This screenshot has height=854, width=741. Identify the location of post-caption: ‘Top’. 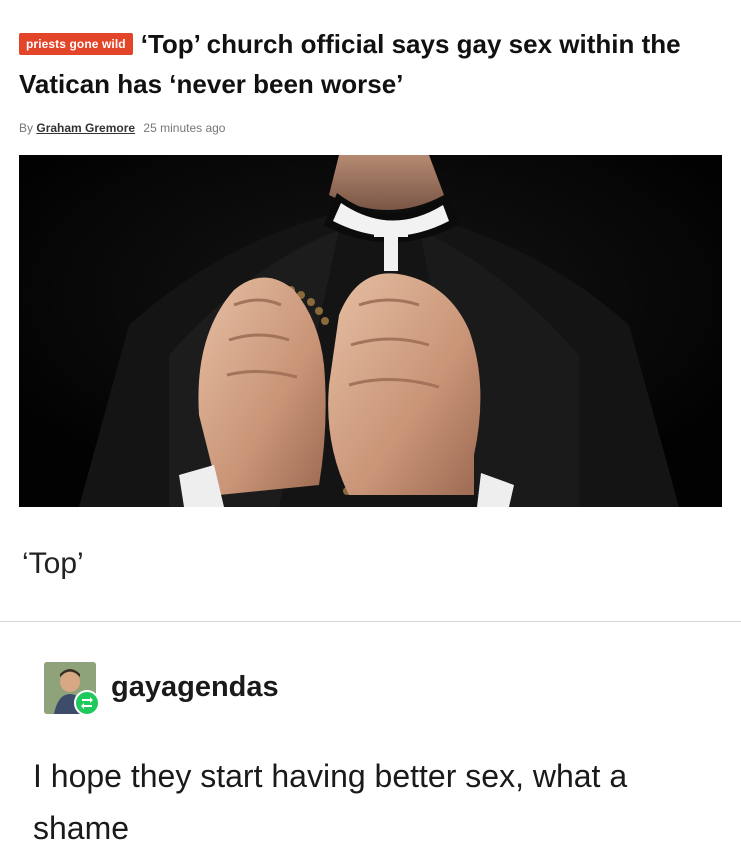
(53, 563).